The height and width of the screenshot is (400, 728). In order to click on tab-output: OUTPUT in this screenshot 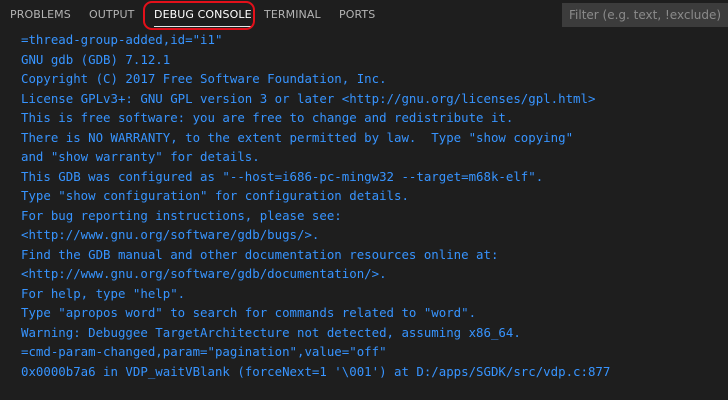, I will do `click(111, 15)`.